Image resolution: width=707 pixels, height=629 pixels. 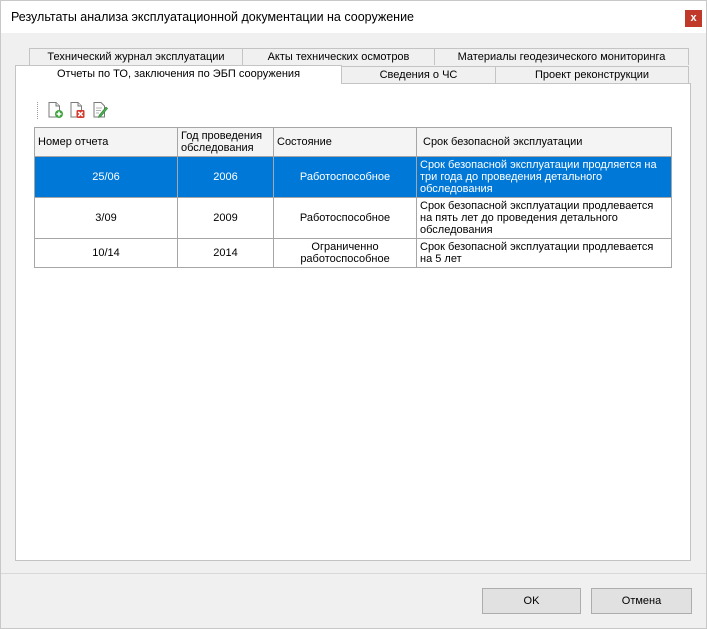 What do you see at coordinates (641, 601) in the screenshot?
I see `cancel-button: Отмена` at bounding box center [641, 601].